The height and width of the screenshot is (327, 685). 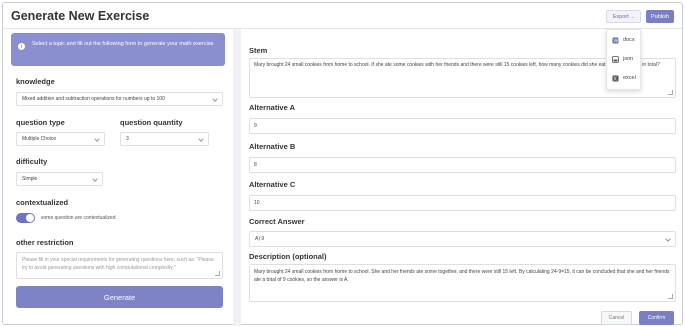 I want to click on export-option-label: json, so click(x=628, y=59).